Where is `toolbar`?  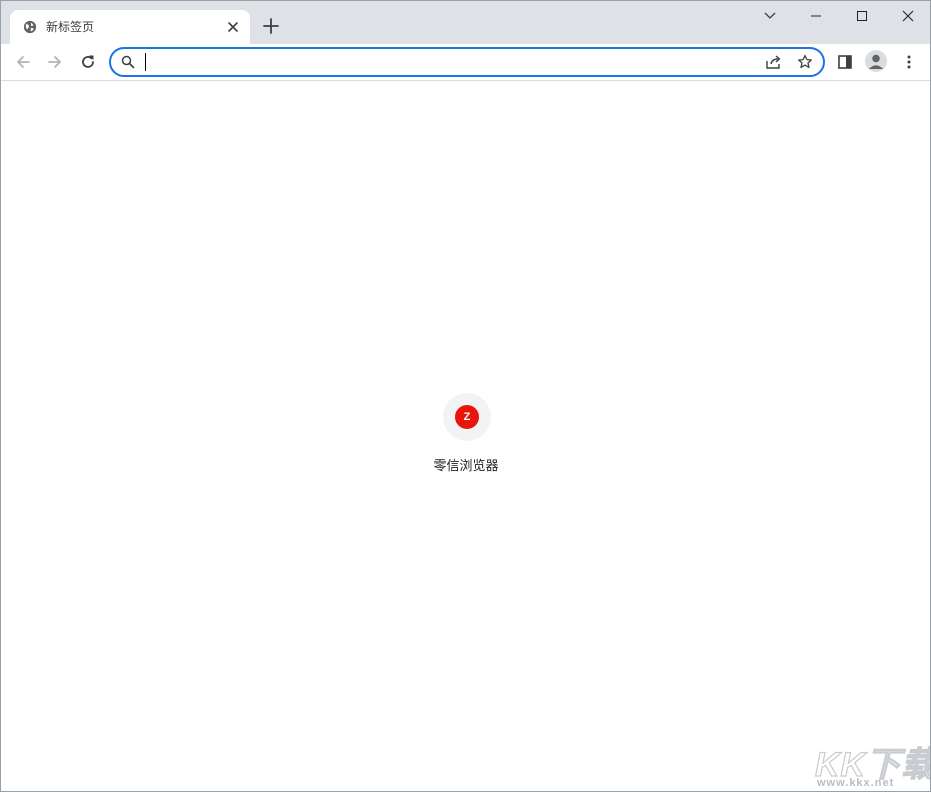
toolbar is located at coordinates (465, 62).